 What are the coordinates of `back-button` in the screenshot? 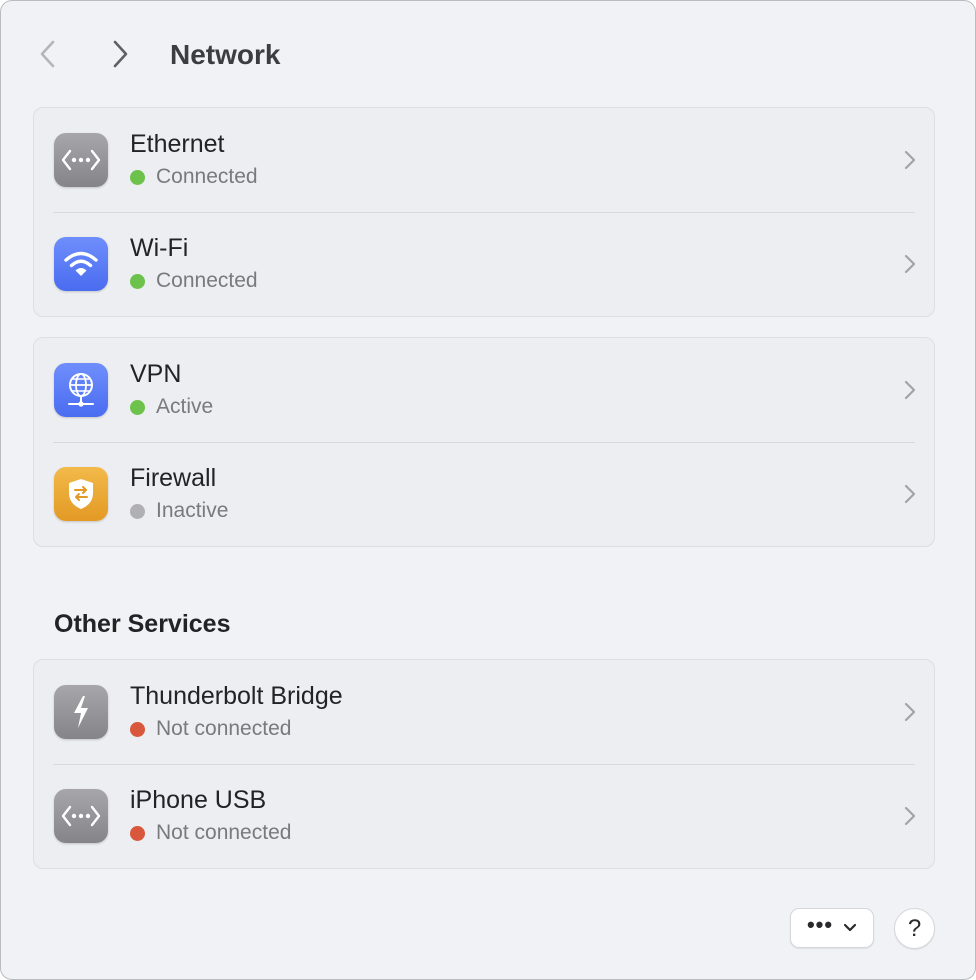 It's located at (48, 54).